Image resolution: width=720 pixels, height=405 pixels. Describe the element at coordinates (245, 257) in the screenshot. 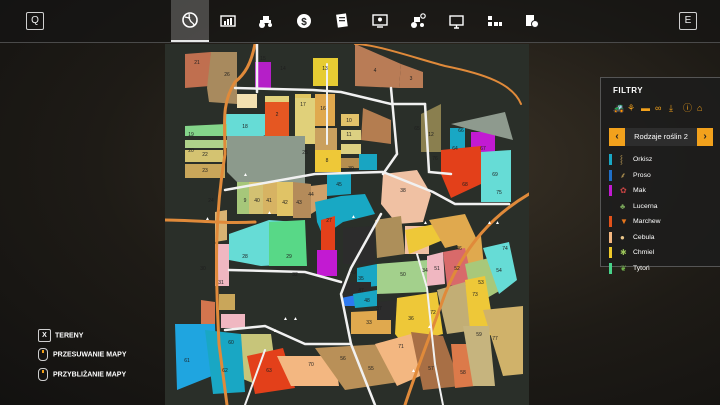

I see `field-number: 28` at that location.